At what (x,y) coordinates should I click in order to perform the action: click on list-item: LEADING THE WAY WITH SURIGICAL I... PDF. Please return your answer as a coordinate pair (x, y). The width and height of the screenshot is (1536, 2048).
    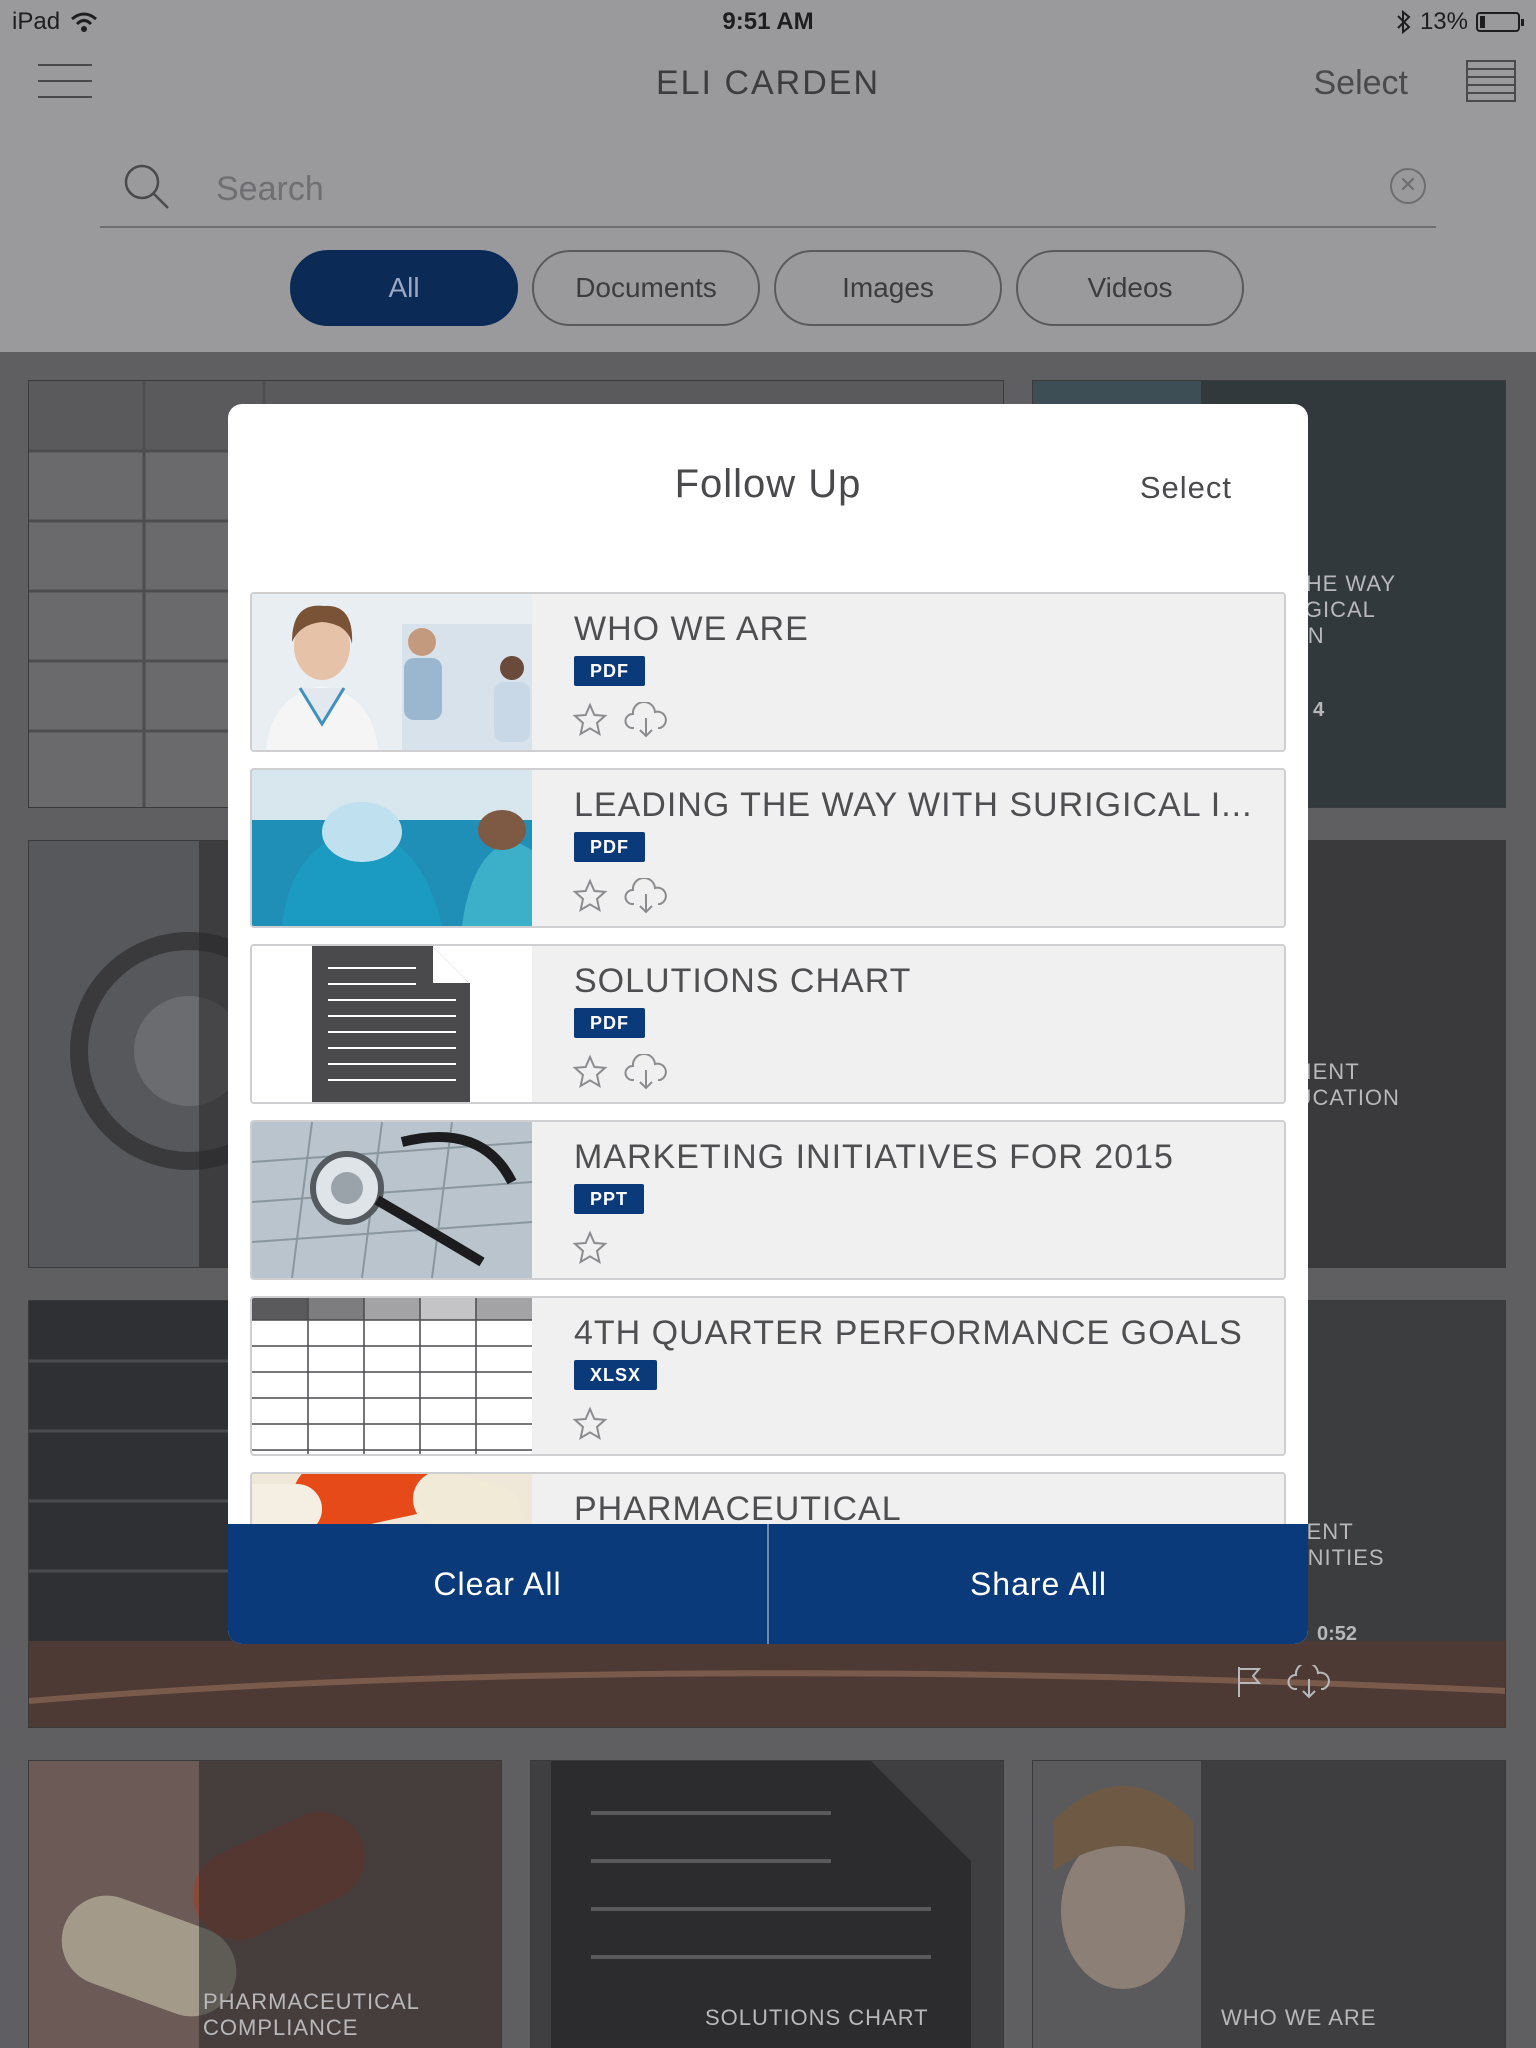
    Looking at the image, I should click on (768, 848).